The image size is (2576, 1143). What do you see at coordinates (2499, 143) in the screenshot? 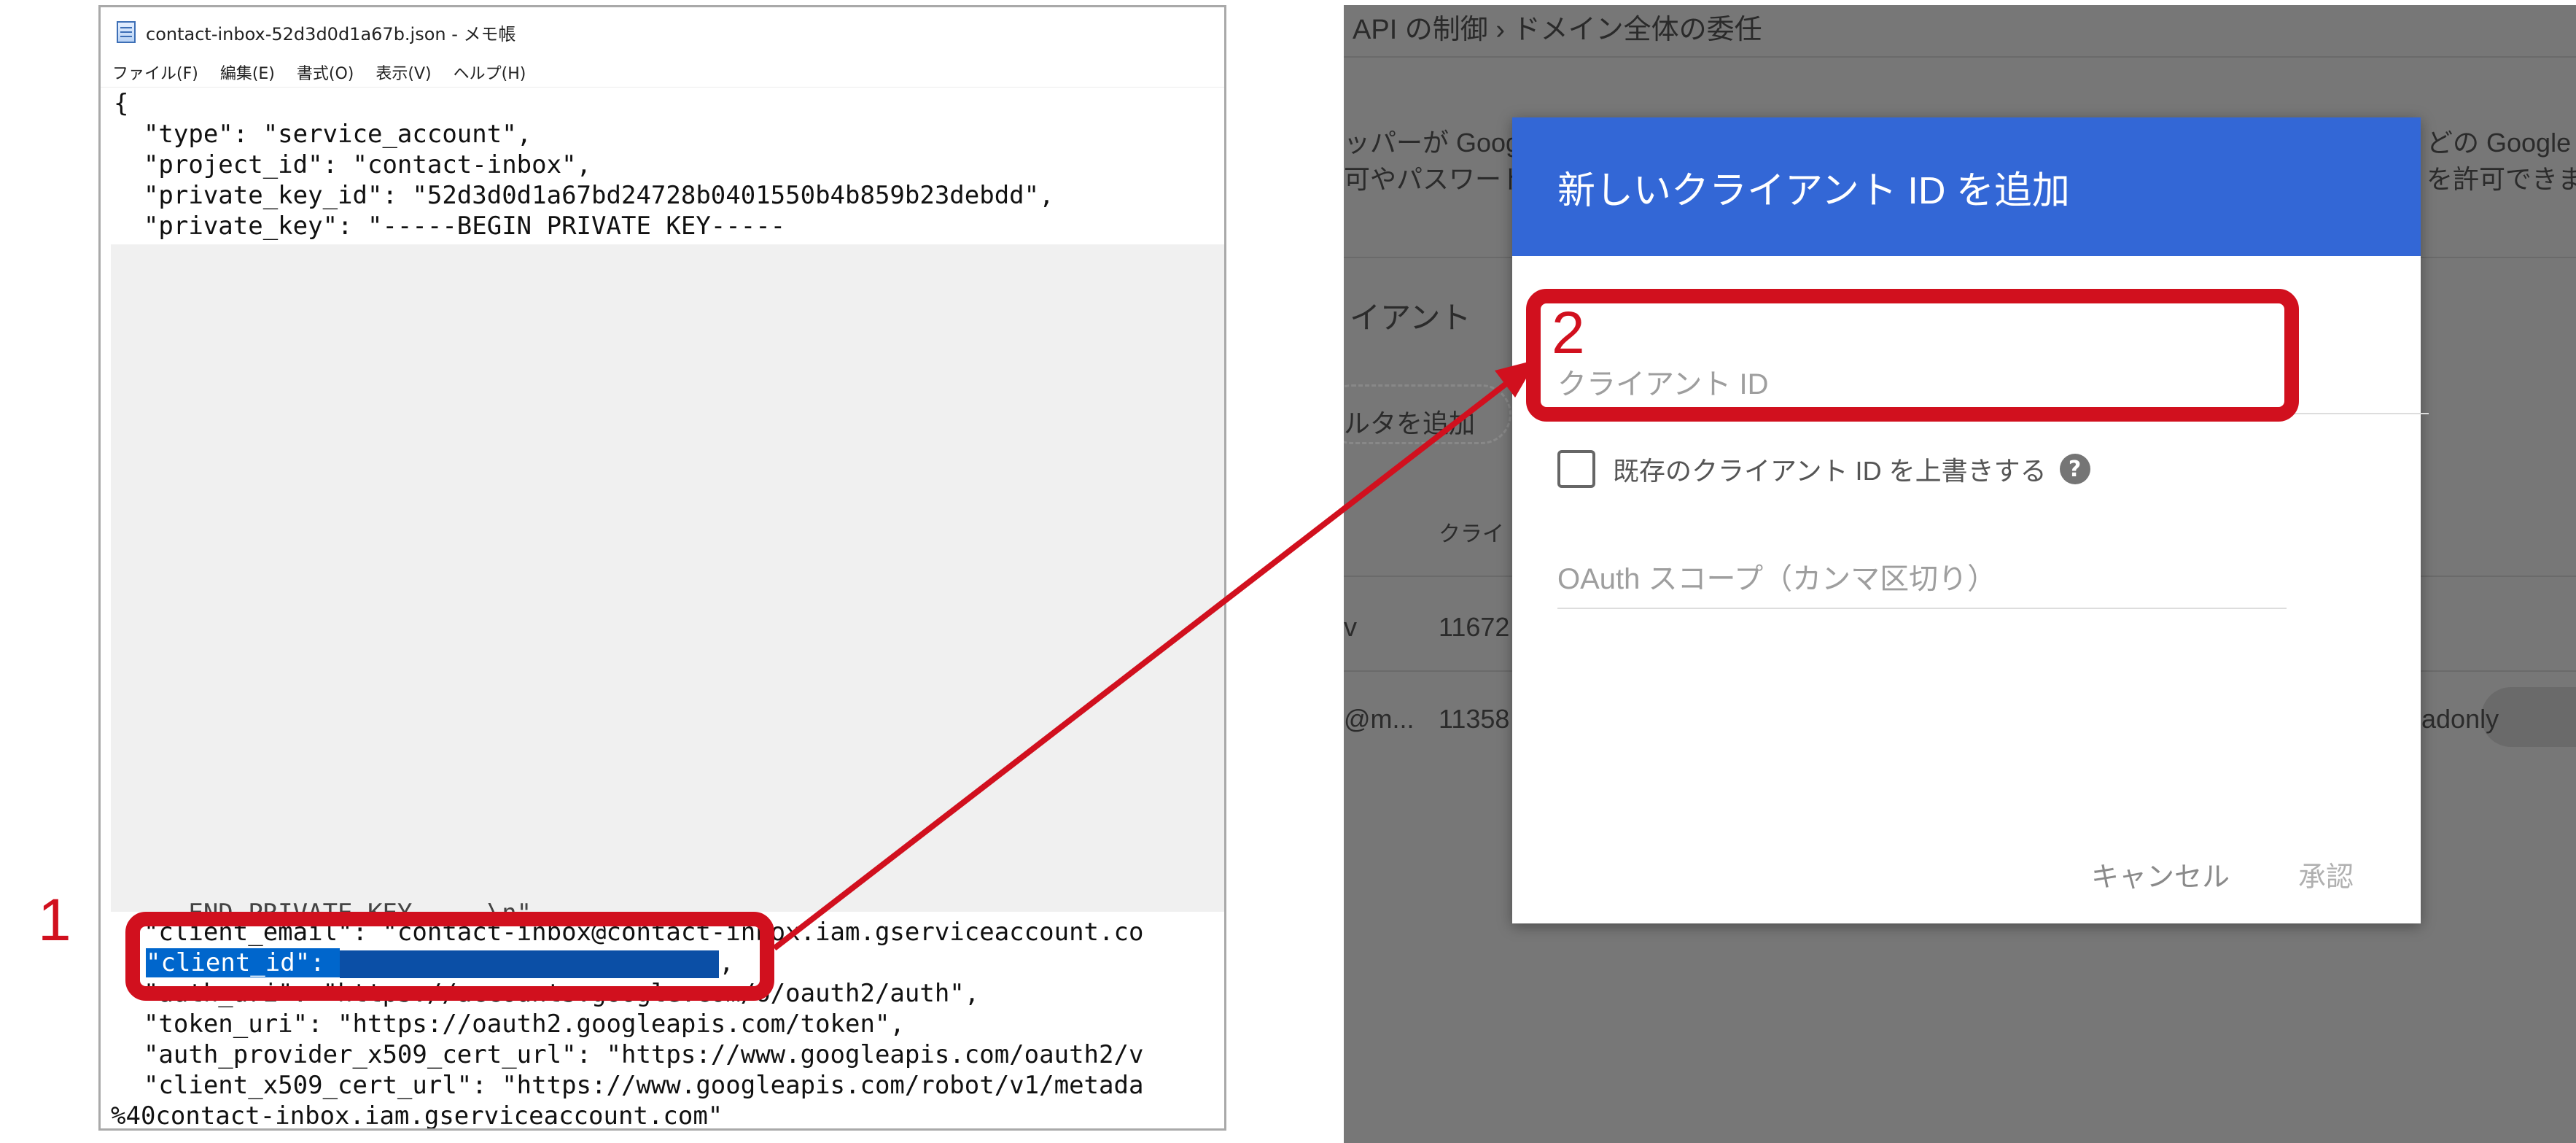
I see `description-right-1: どの Google` at bounding box center [2499, 143].